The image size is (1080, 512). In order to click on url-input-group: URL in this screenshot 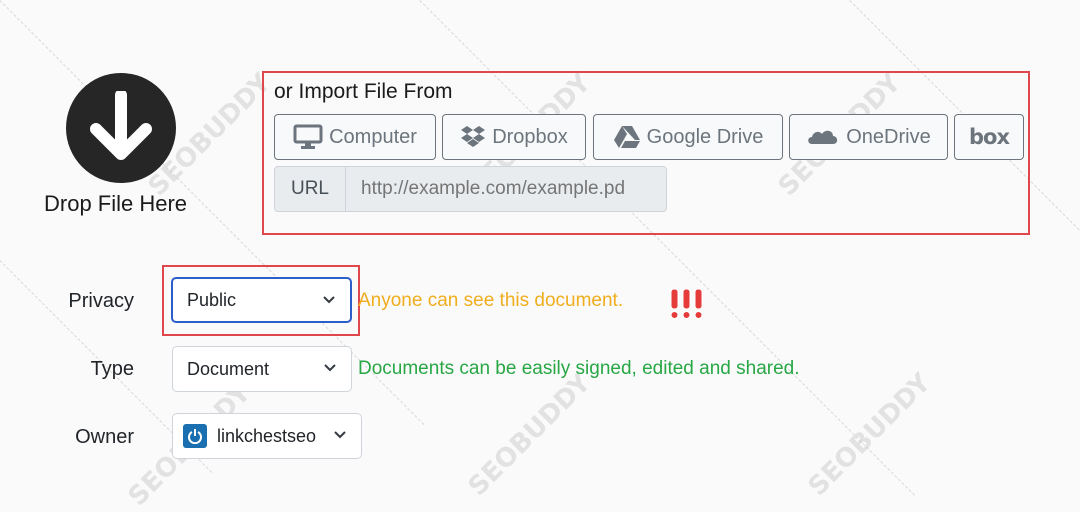, I will do `click(470, 189)`.